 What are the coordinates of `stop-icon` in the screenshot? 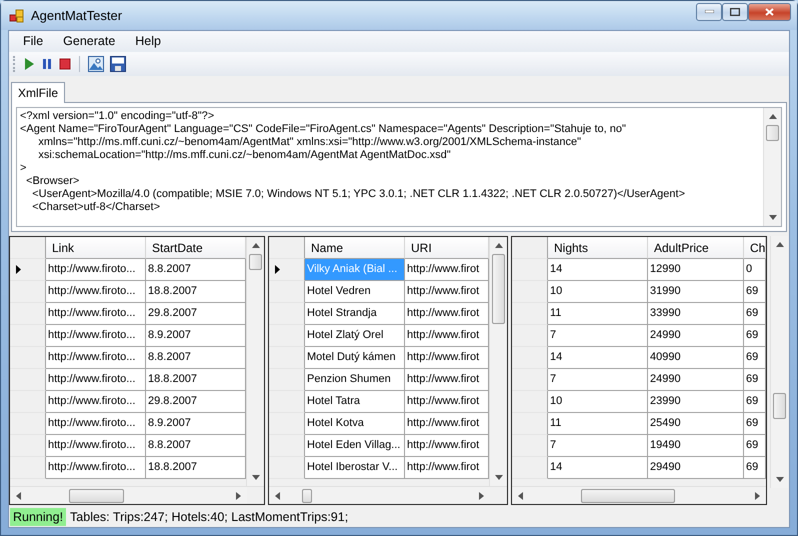 It's located at (65, 63).